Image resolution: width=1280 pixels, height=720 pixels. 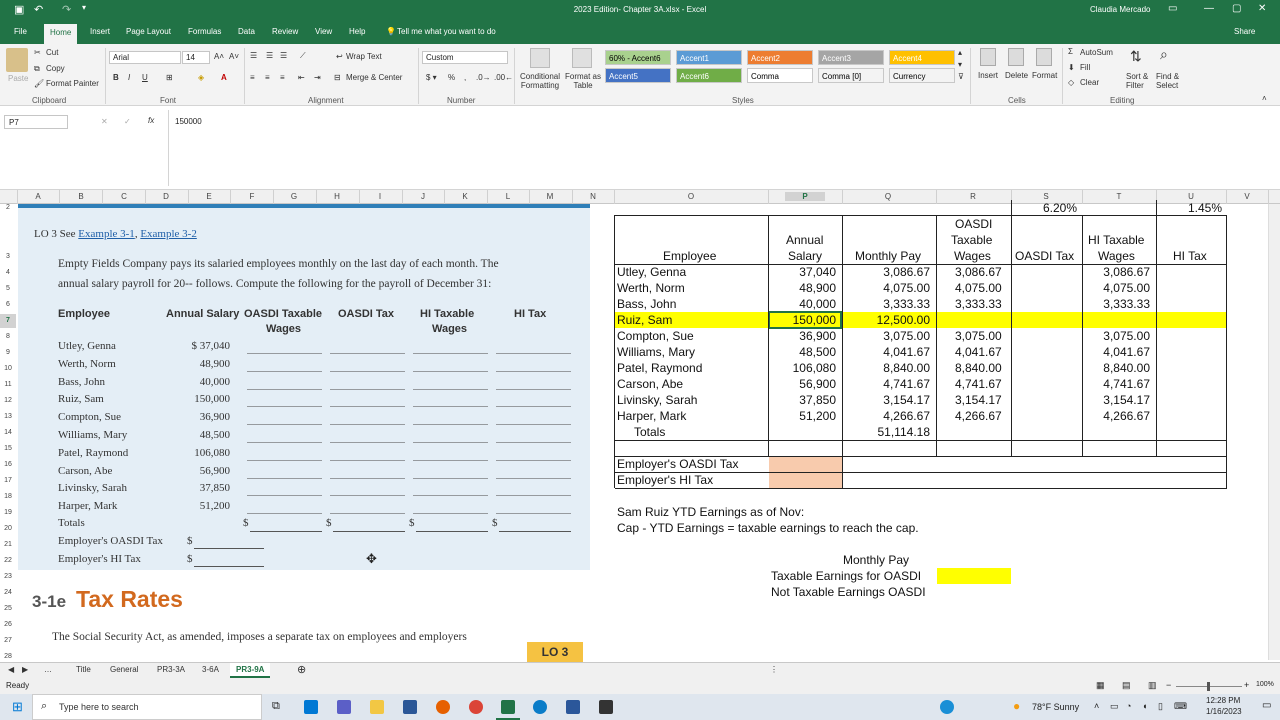 What do you see at coordinates (1116, 240) in the screenshot?
I see `header-hi-taxable: HI Taxable` at bounding box center [1116, 240].